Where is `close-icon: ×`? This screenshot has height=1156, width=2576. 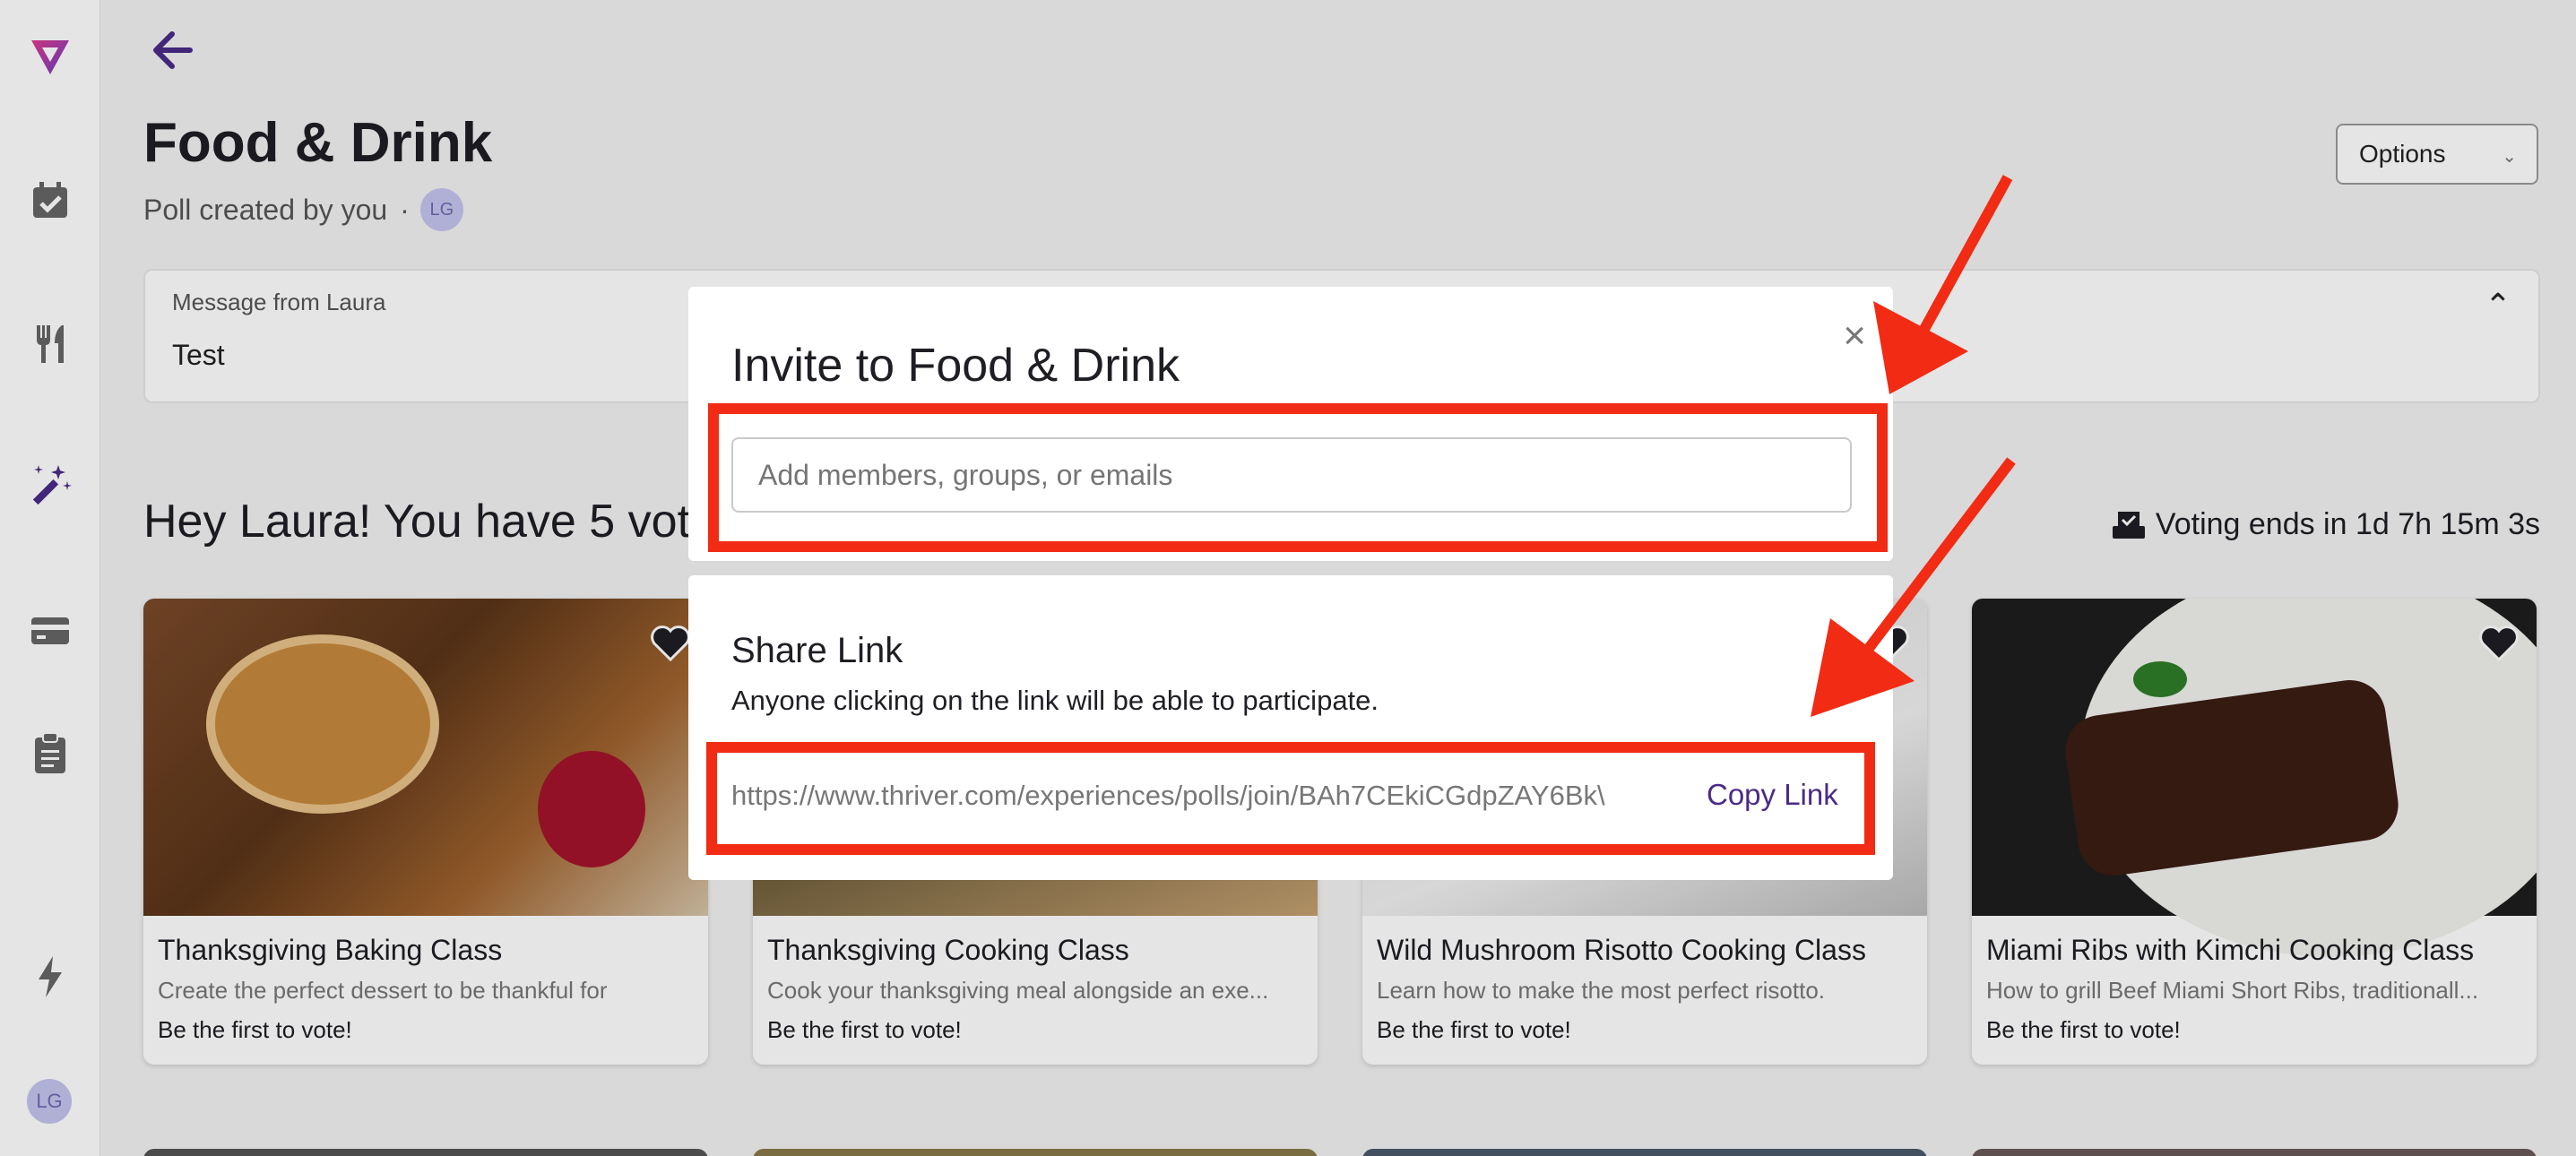 close-icon: × is located at coordinates (1854, 336).